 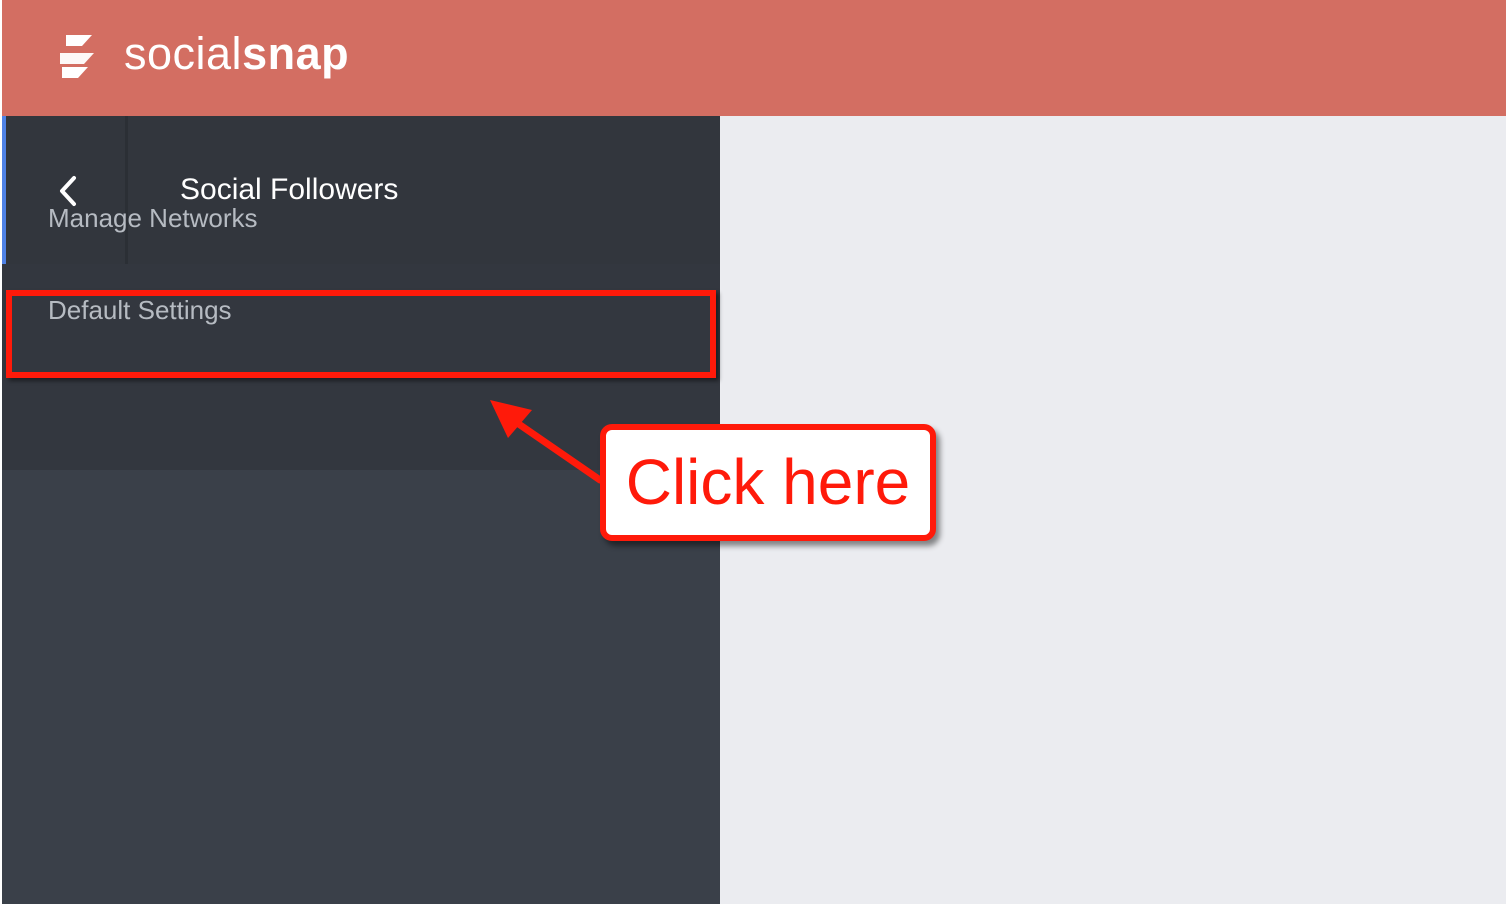 I want to click on top-bar: socialsnap, so click(x=754, y=58).